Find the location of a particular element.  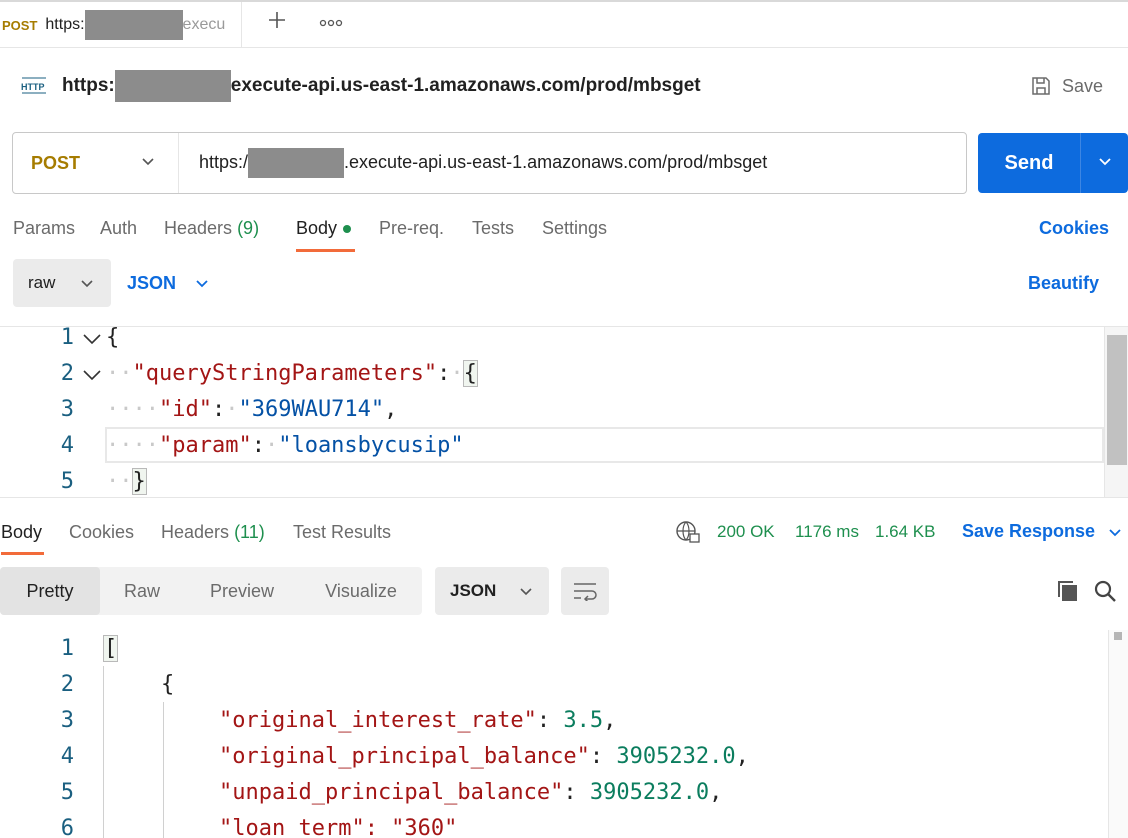

code-line: ····"param":·"loansbycusip" is located at coordinates (285, 445).